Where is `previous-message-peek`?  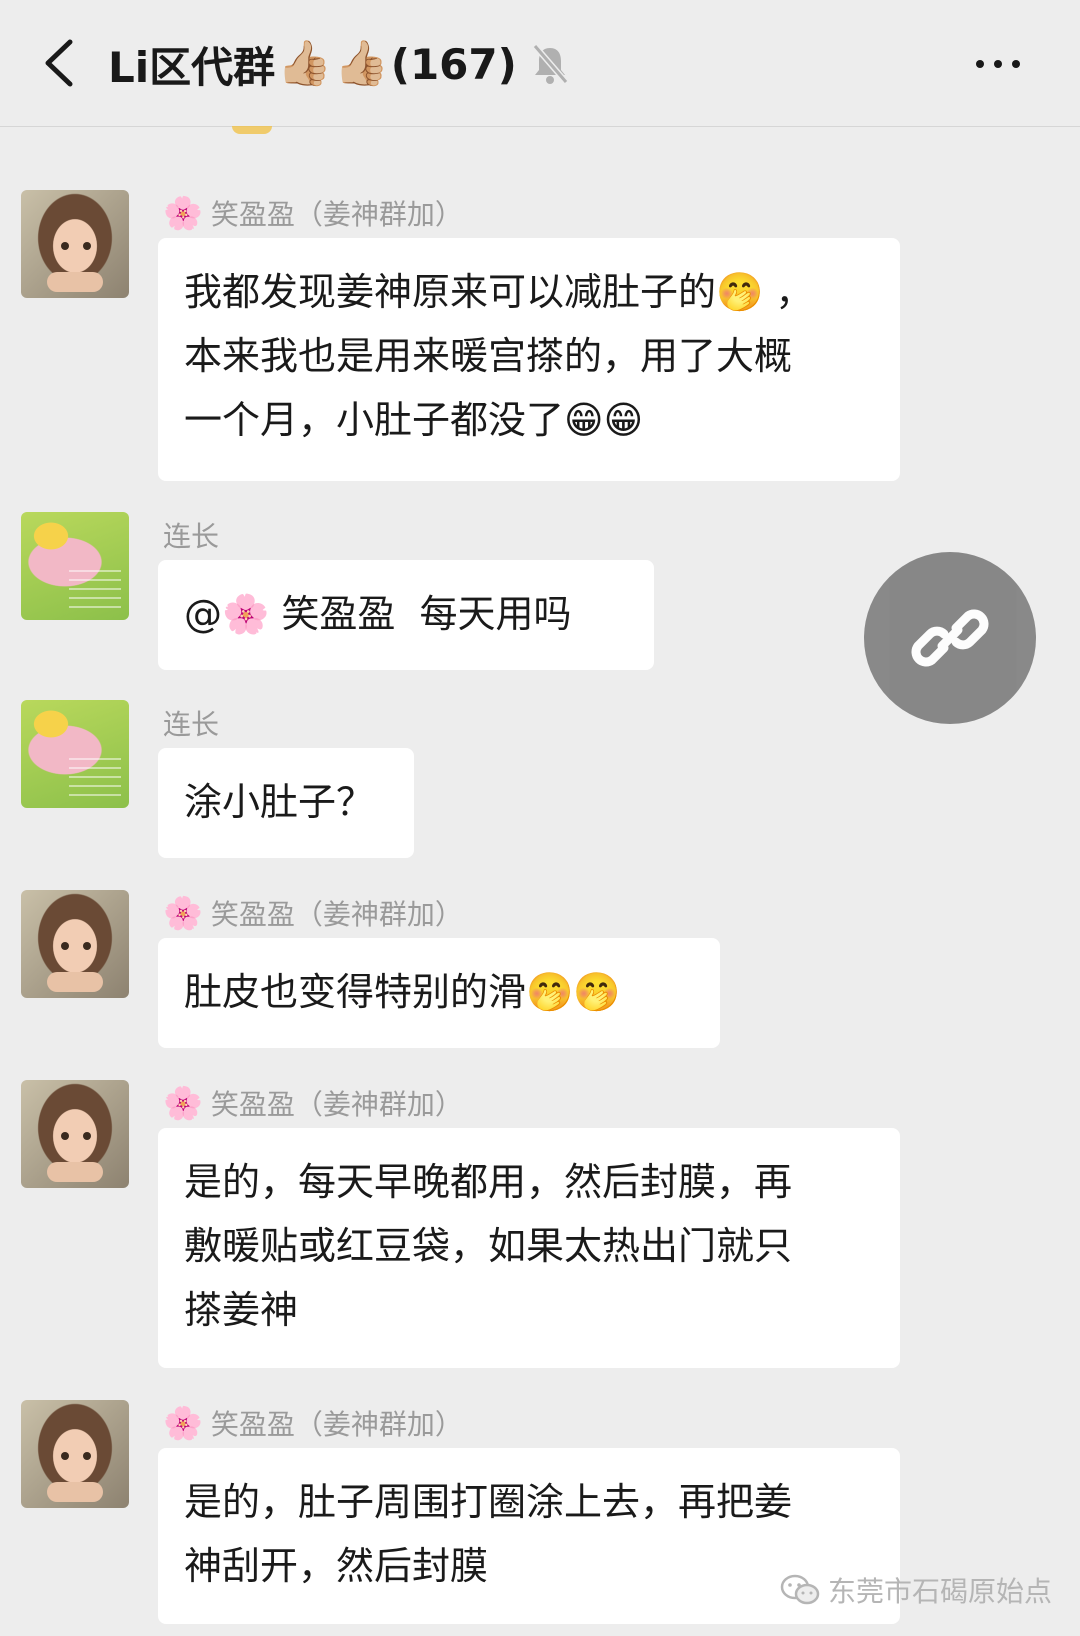
previous-message-peek is located at coordinates (252, 130).